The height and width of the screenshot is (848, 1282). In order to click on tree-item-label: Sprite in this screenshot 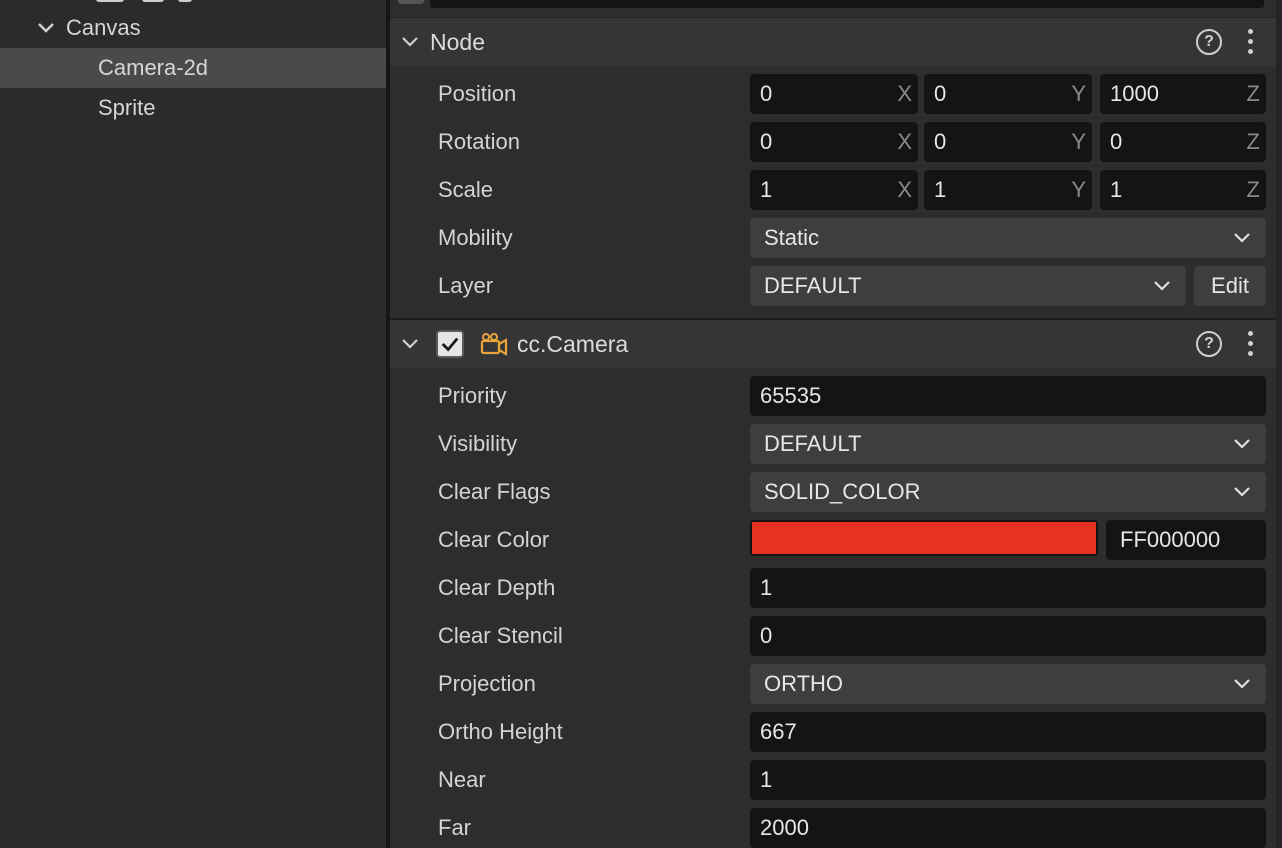, I will do `click(127, 107)`.